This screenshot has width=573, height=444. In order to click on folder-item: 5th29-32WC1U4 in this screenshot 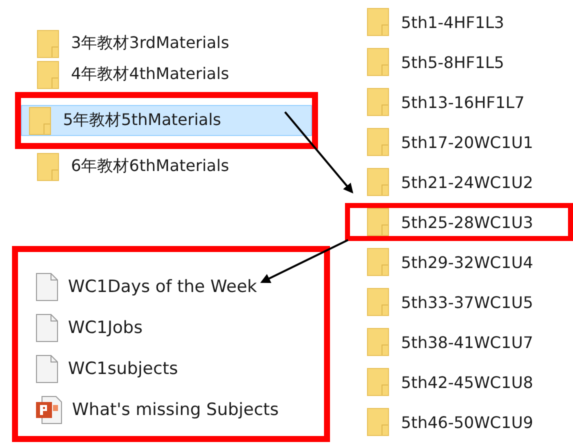, I will do `click(456, 262)`.